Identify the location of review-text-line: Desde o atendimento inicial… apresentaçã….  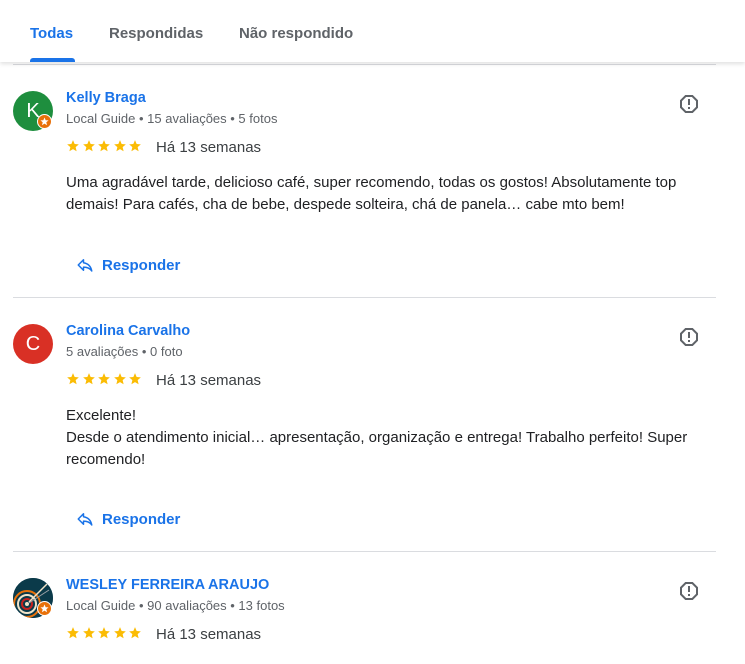
(377, 448).